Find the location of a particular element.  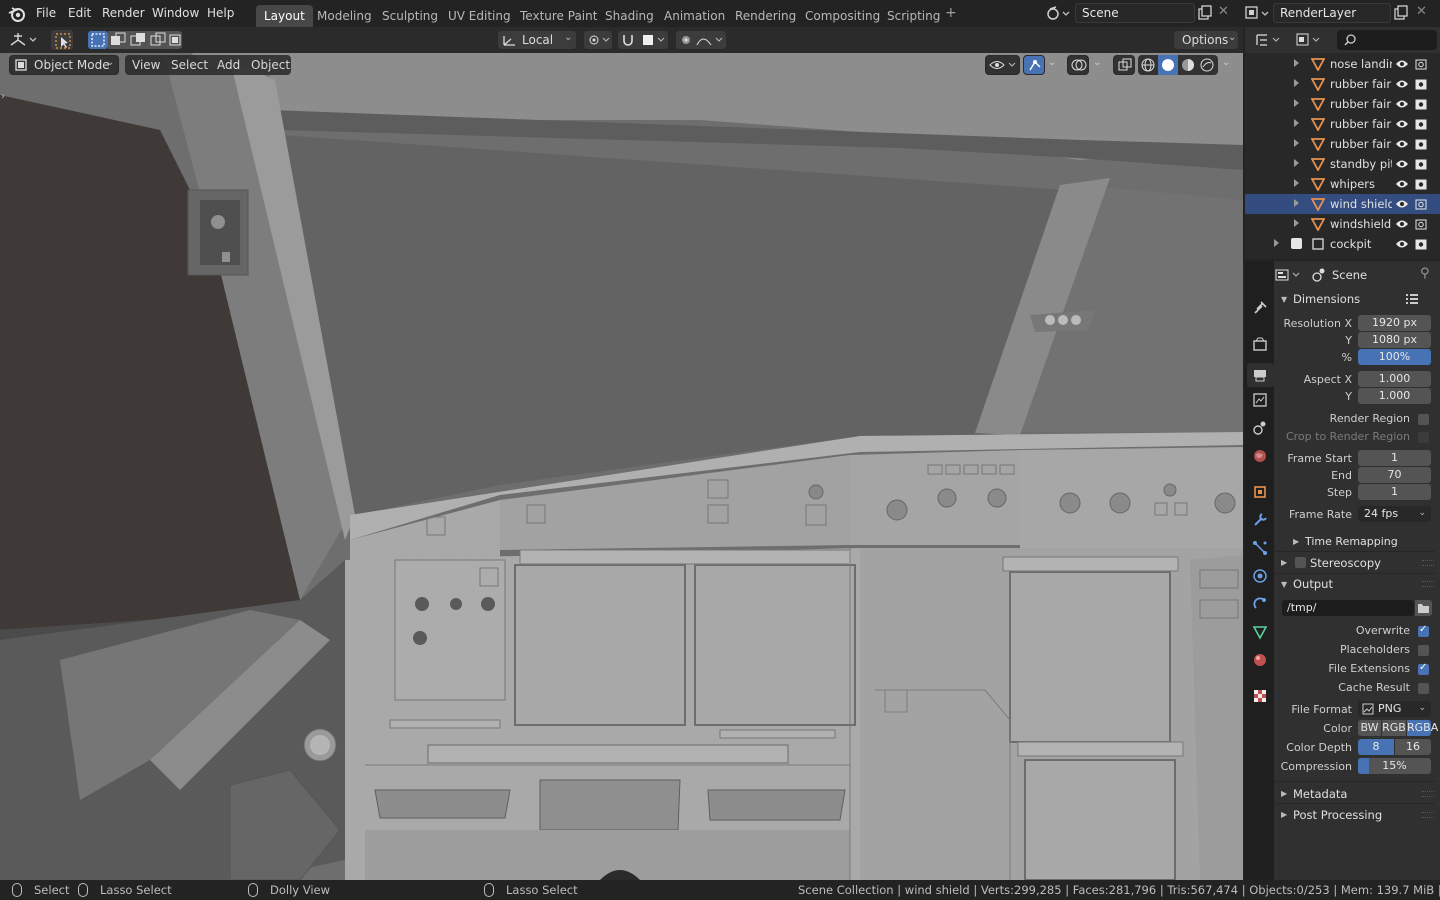

file-extensions-checkbox is located at coordinates (1423, 668).